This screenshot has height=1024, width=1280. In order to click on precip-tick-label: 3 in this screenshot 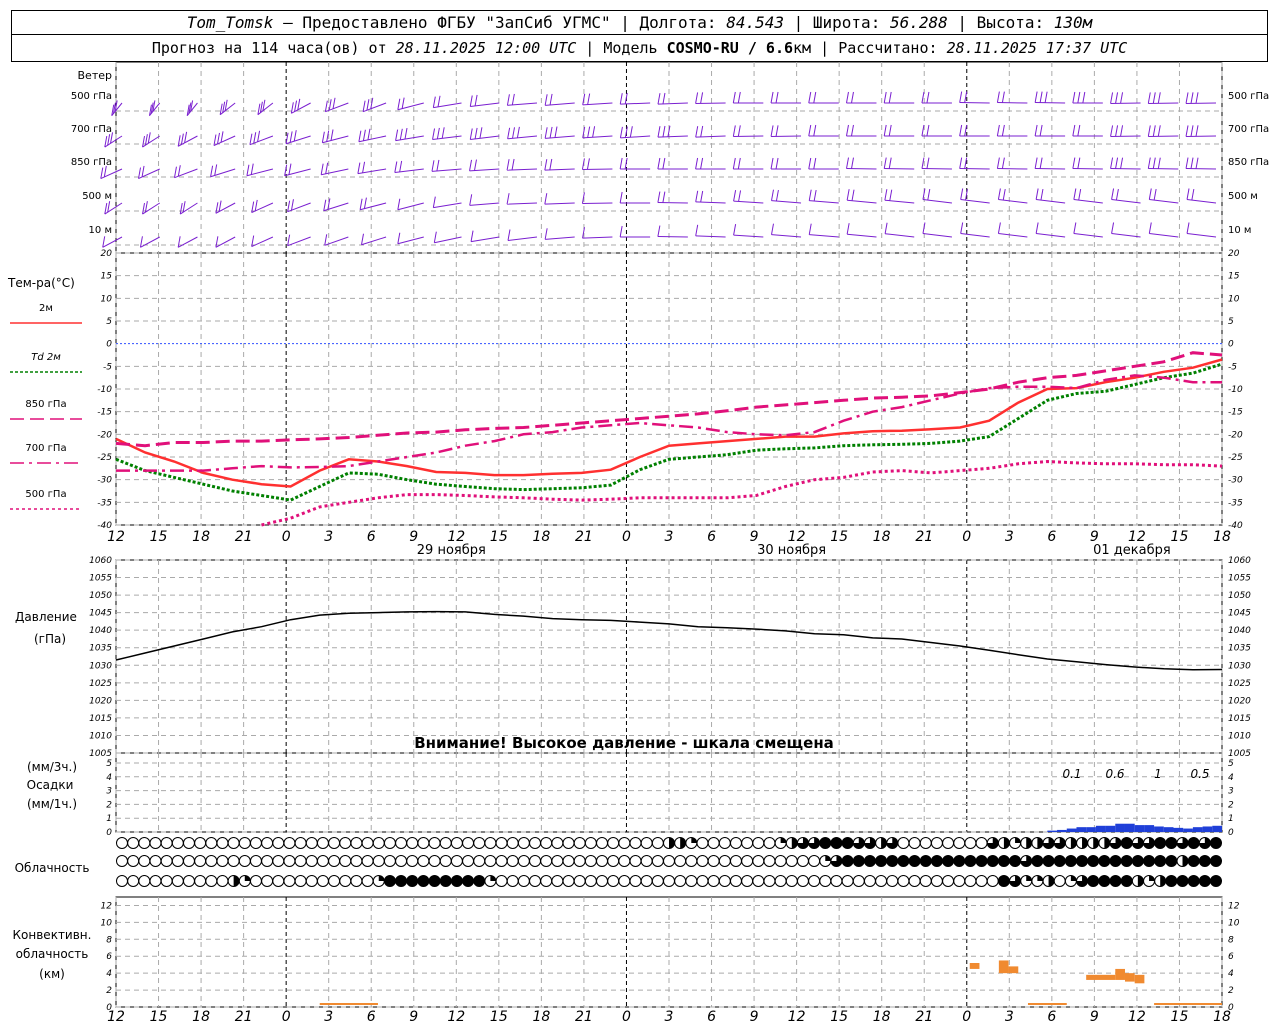, I will do `click(1231, 792)`.